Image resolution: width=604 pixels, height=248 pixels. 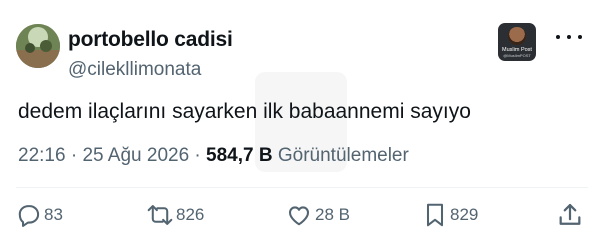 I want to click on bookmark-button: 829, so click(x=450, y=215).